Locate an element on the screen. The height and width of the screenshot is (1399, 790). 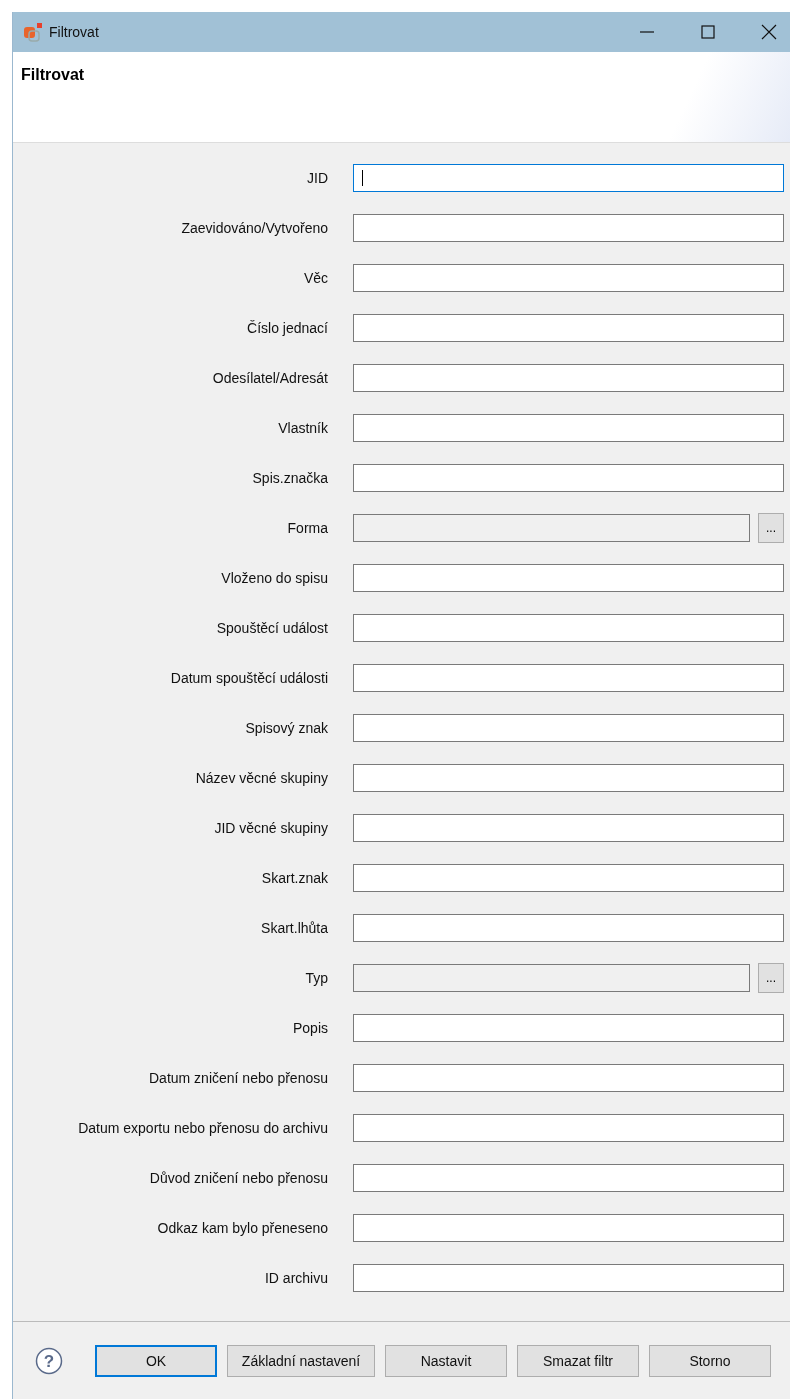
field-label: Datum spouštěcí události is located at coordinates (248, 678).